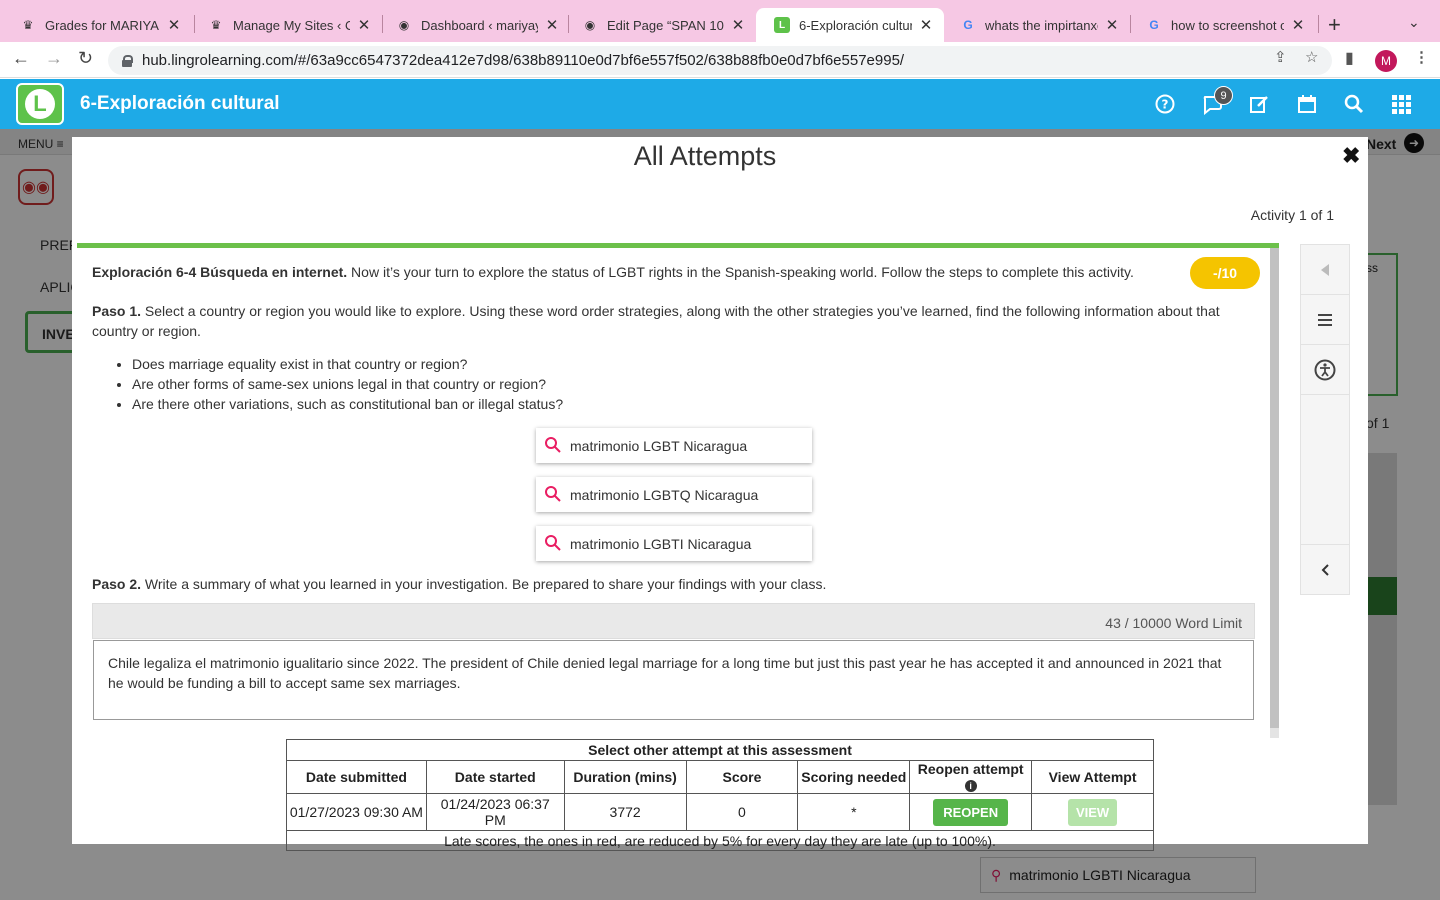 The image size is (1440, 900). What do you see at coordinates (1318, 24) in the screenshot?
I see `tab-divider` at bounding box center [1318, 24].